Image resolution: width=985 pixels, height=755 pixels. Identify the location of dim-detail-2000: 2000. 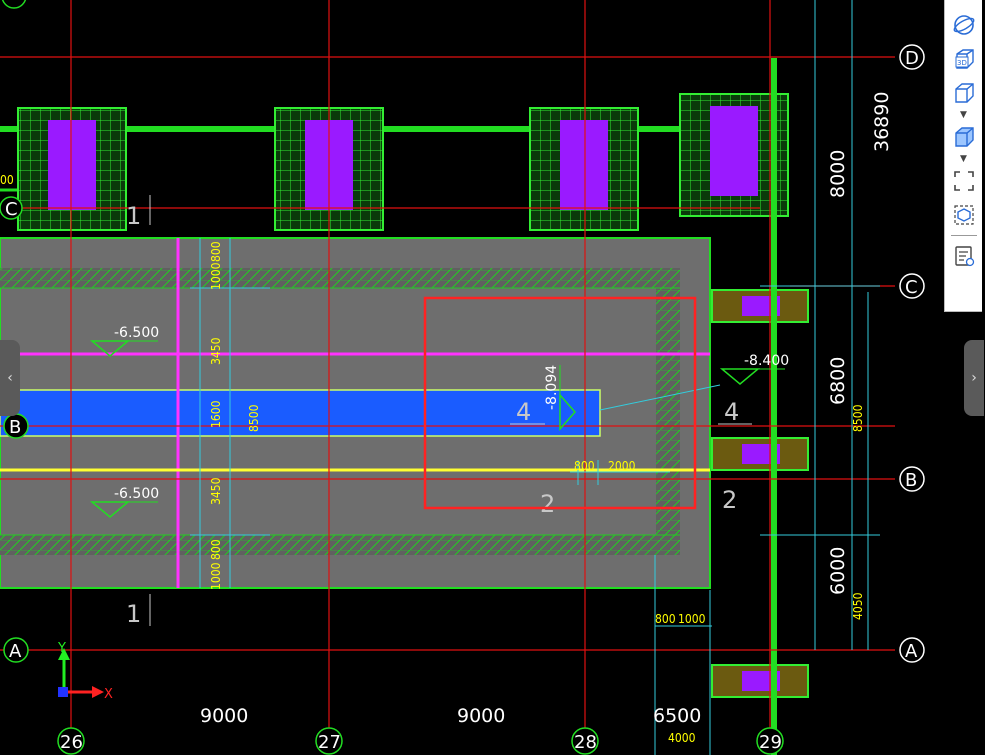
(622, 466).